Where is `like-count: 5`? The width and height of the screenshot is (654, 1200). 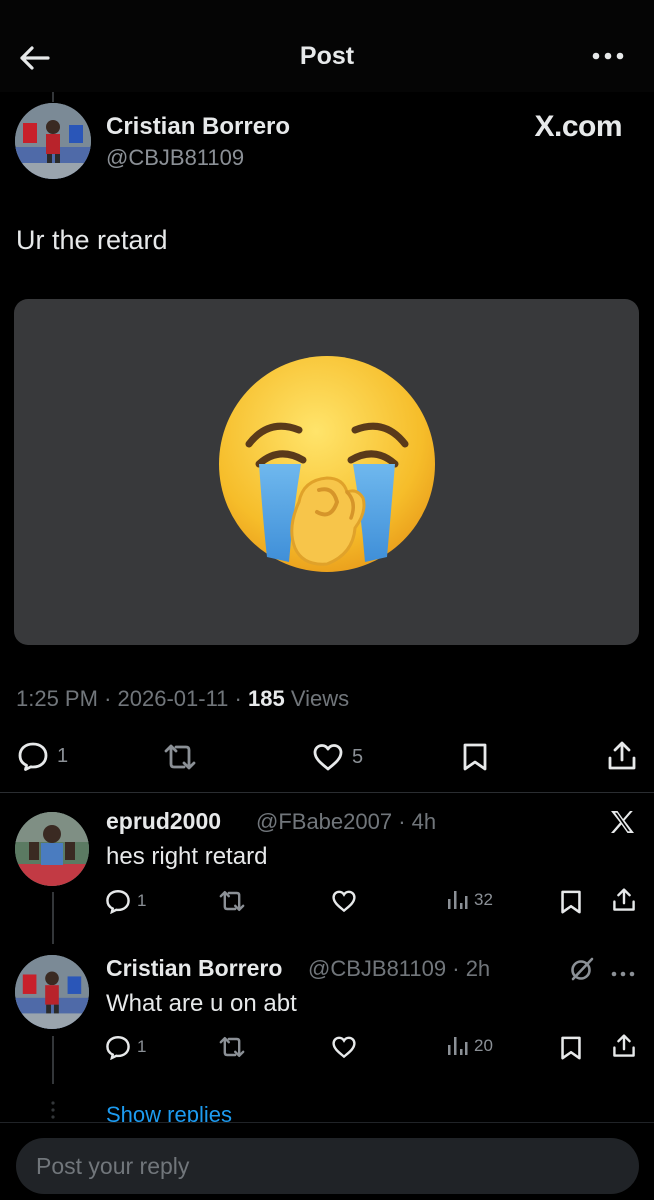
like-count: 5 is located at coordinates (358, 756).